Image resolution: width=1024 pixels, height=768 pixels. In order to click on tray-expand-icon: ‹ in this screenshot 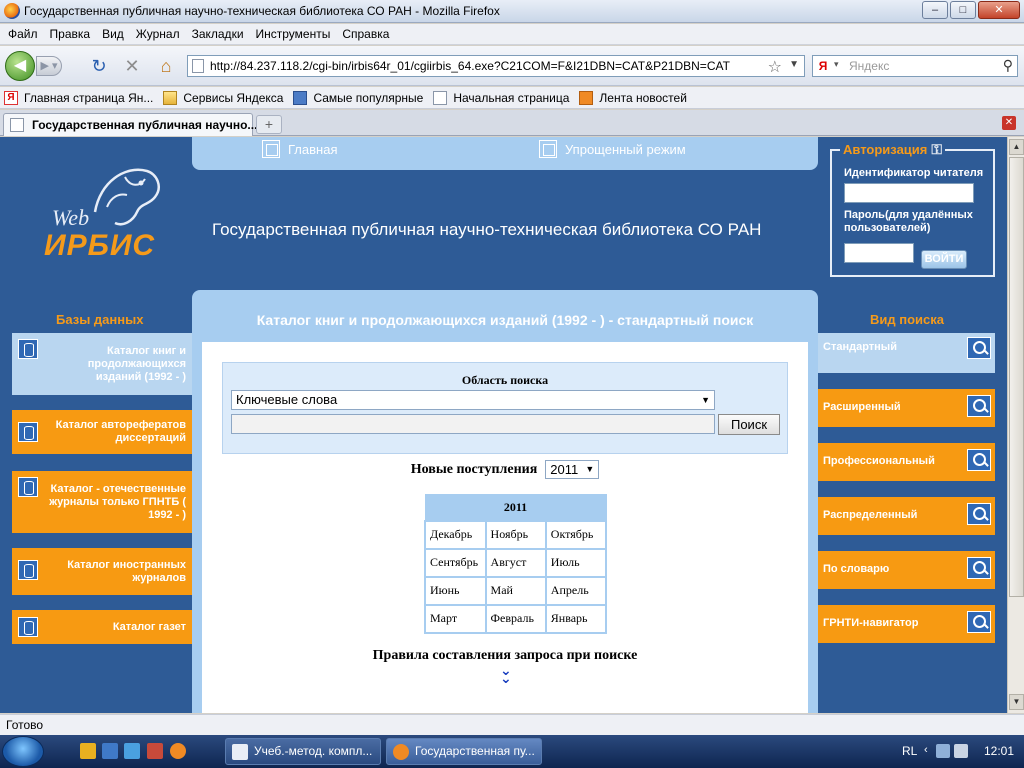, I will do `click(926, 750)`.